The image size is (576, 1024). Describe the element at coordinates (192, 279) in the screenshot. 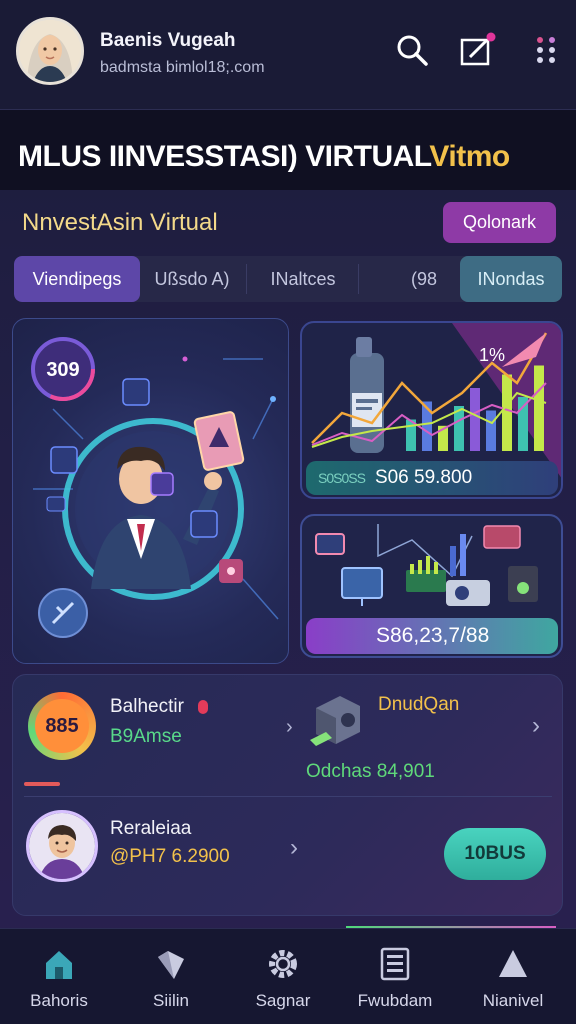

I see `tab-ussdo: Ußsdo A)` at that location.